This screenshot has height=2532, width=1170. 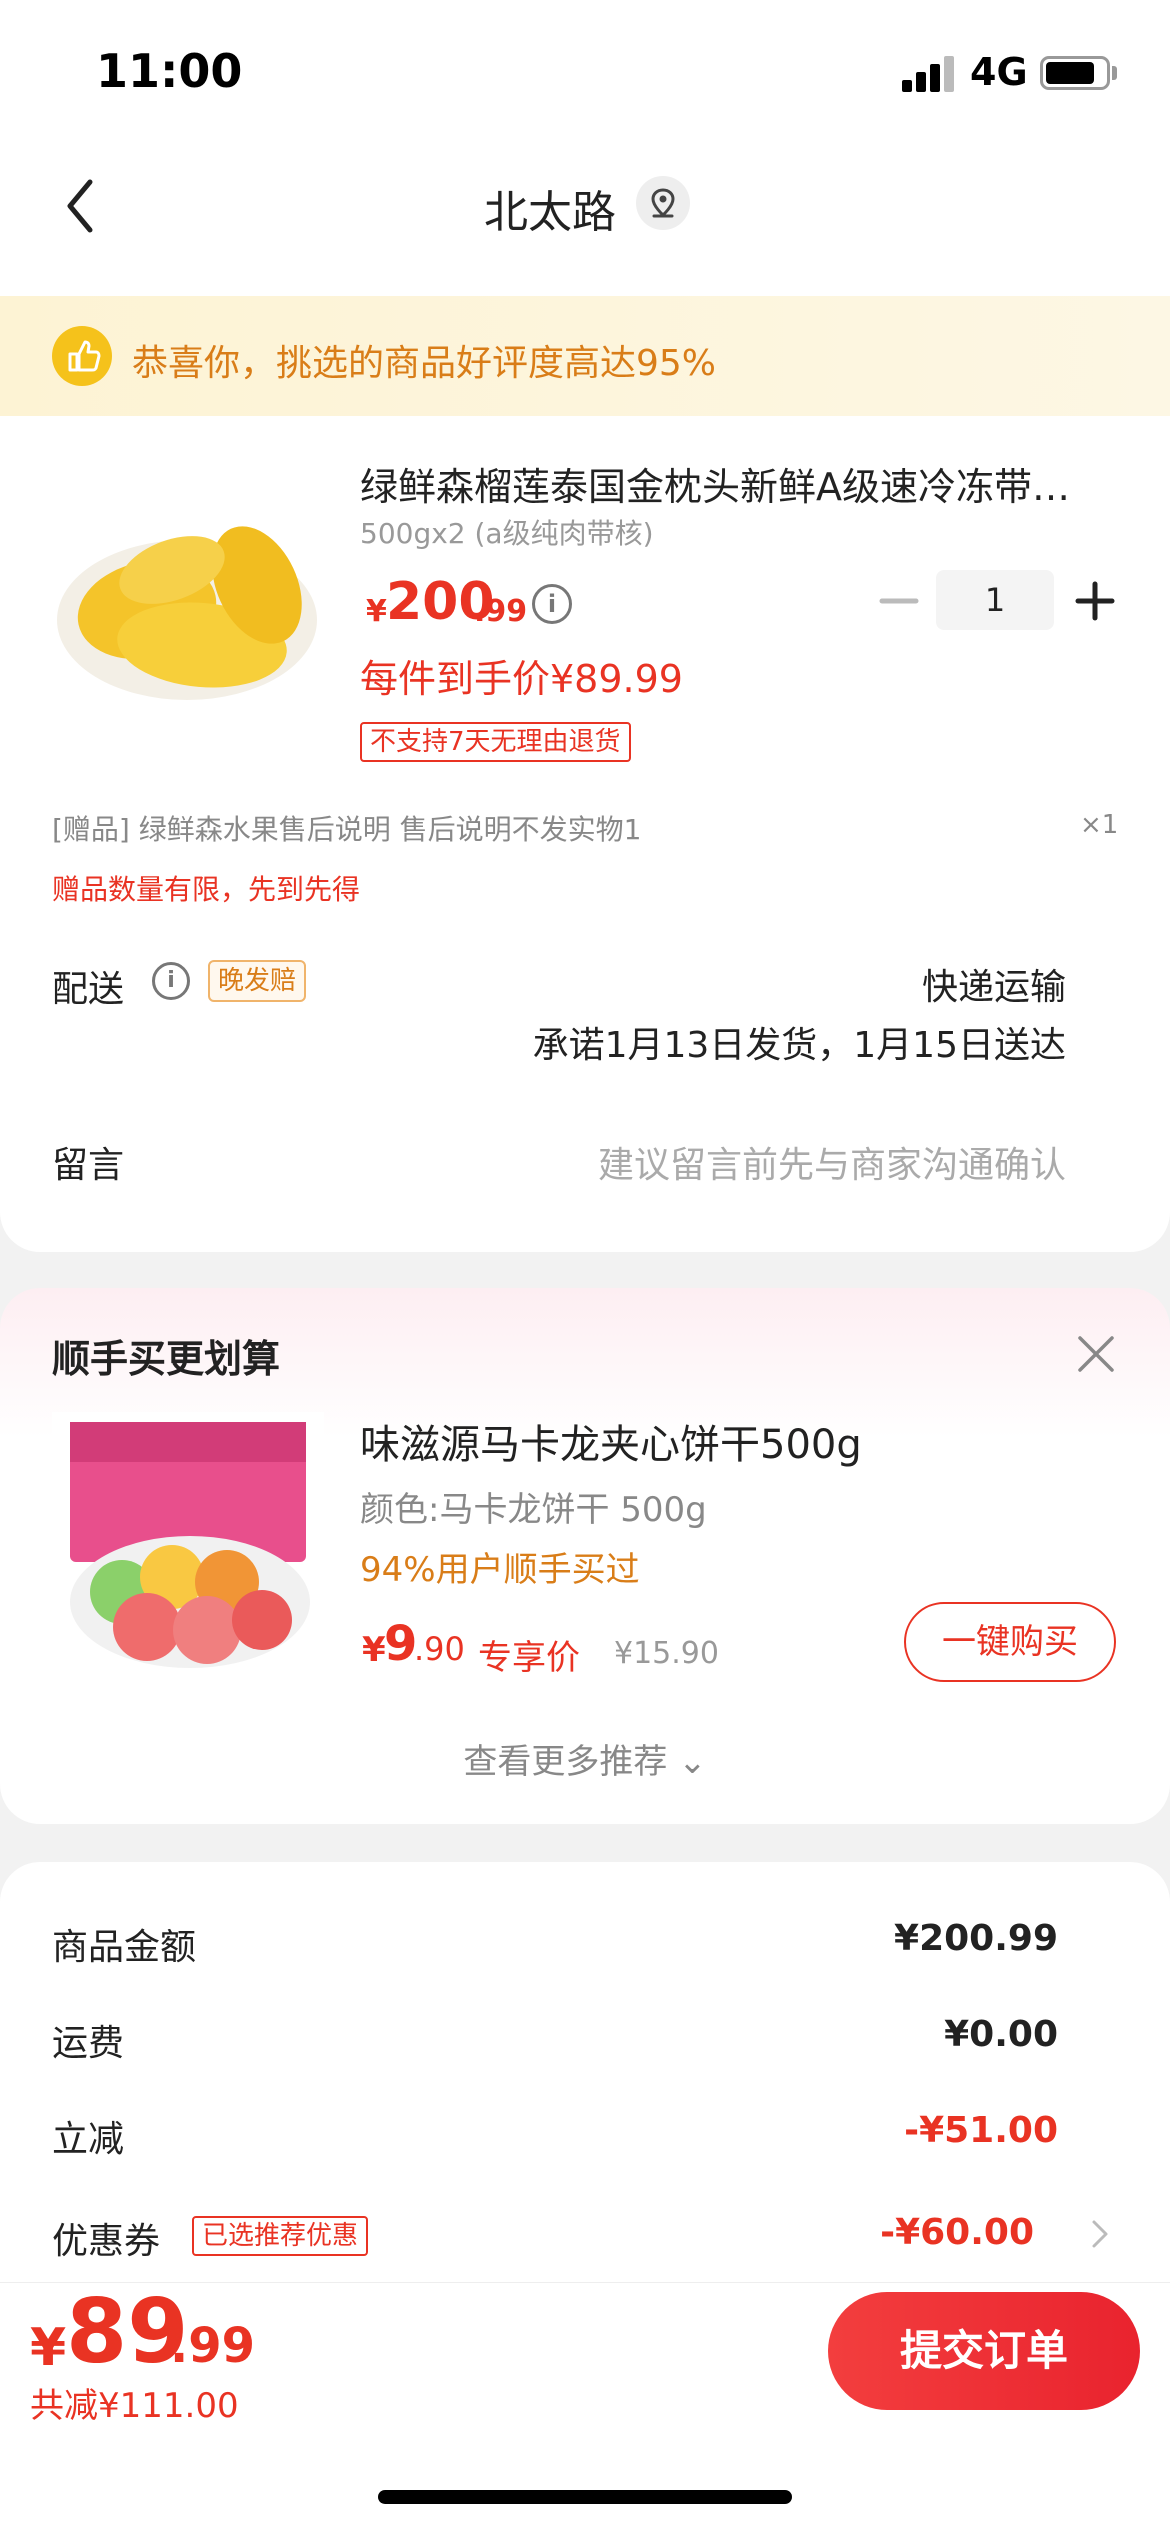 What do you see at coordinates (832, 1162) in the screenshot?
I see `message-input: 建议留言前先与商家沟通确认` at bounding box center [832, 1162].